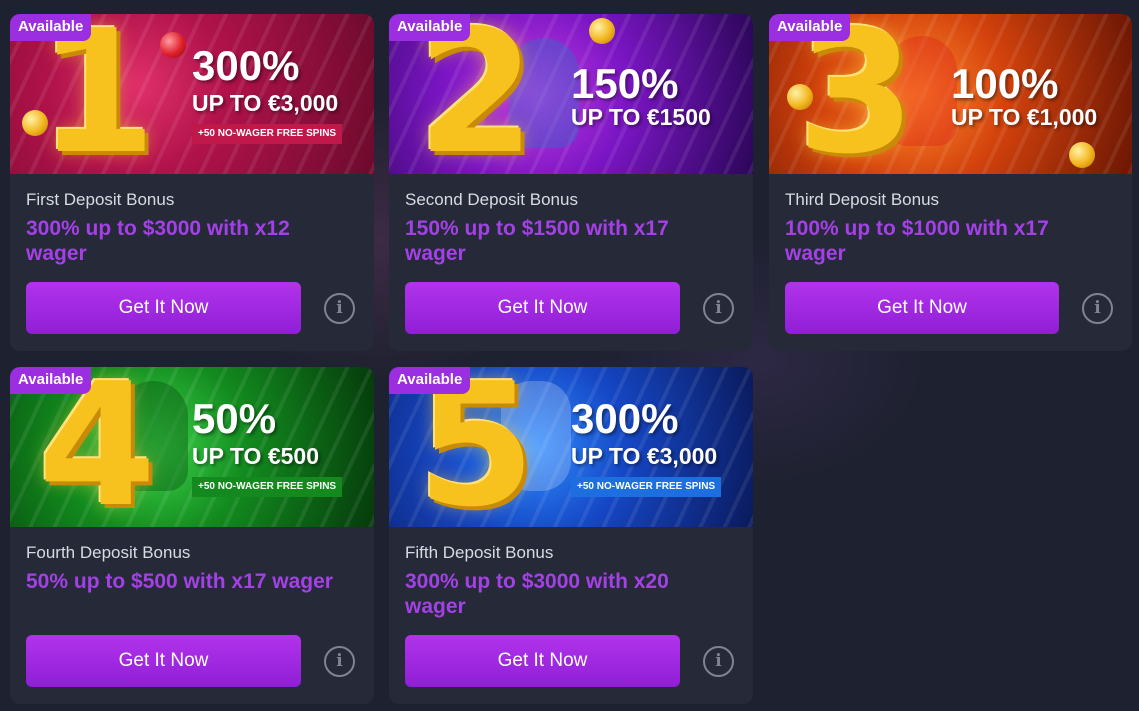 This screenshot has width=1139, height=711. What do you see at coordinates (173, 45) in the screenshot?
I see `cherry-icon` at bounding box center [173, 45].